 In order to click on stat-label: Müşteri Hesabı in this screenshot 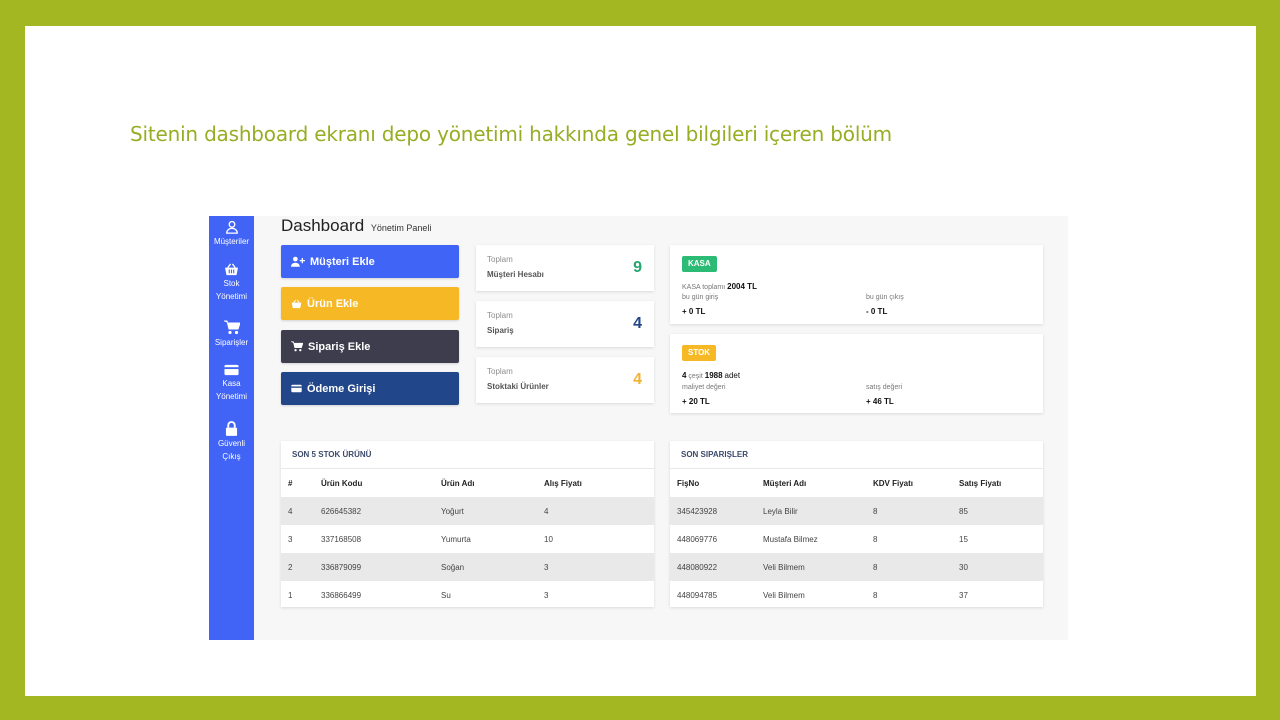, I will do `click(515, 274)`.